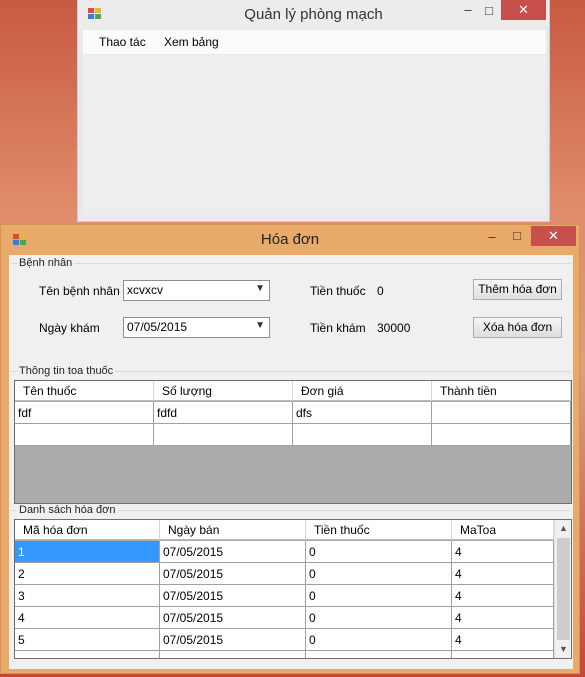 The image size is (585, 677). I want to click on table-row: 5 07/05/2015 0 4, so click(284, 640).